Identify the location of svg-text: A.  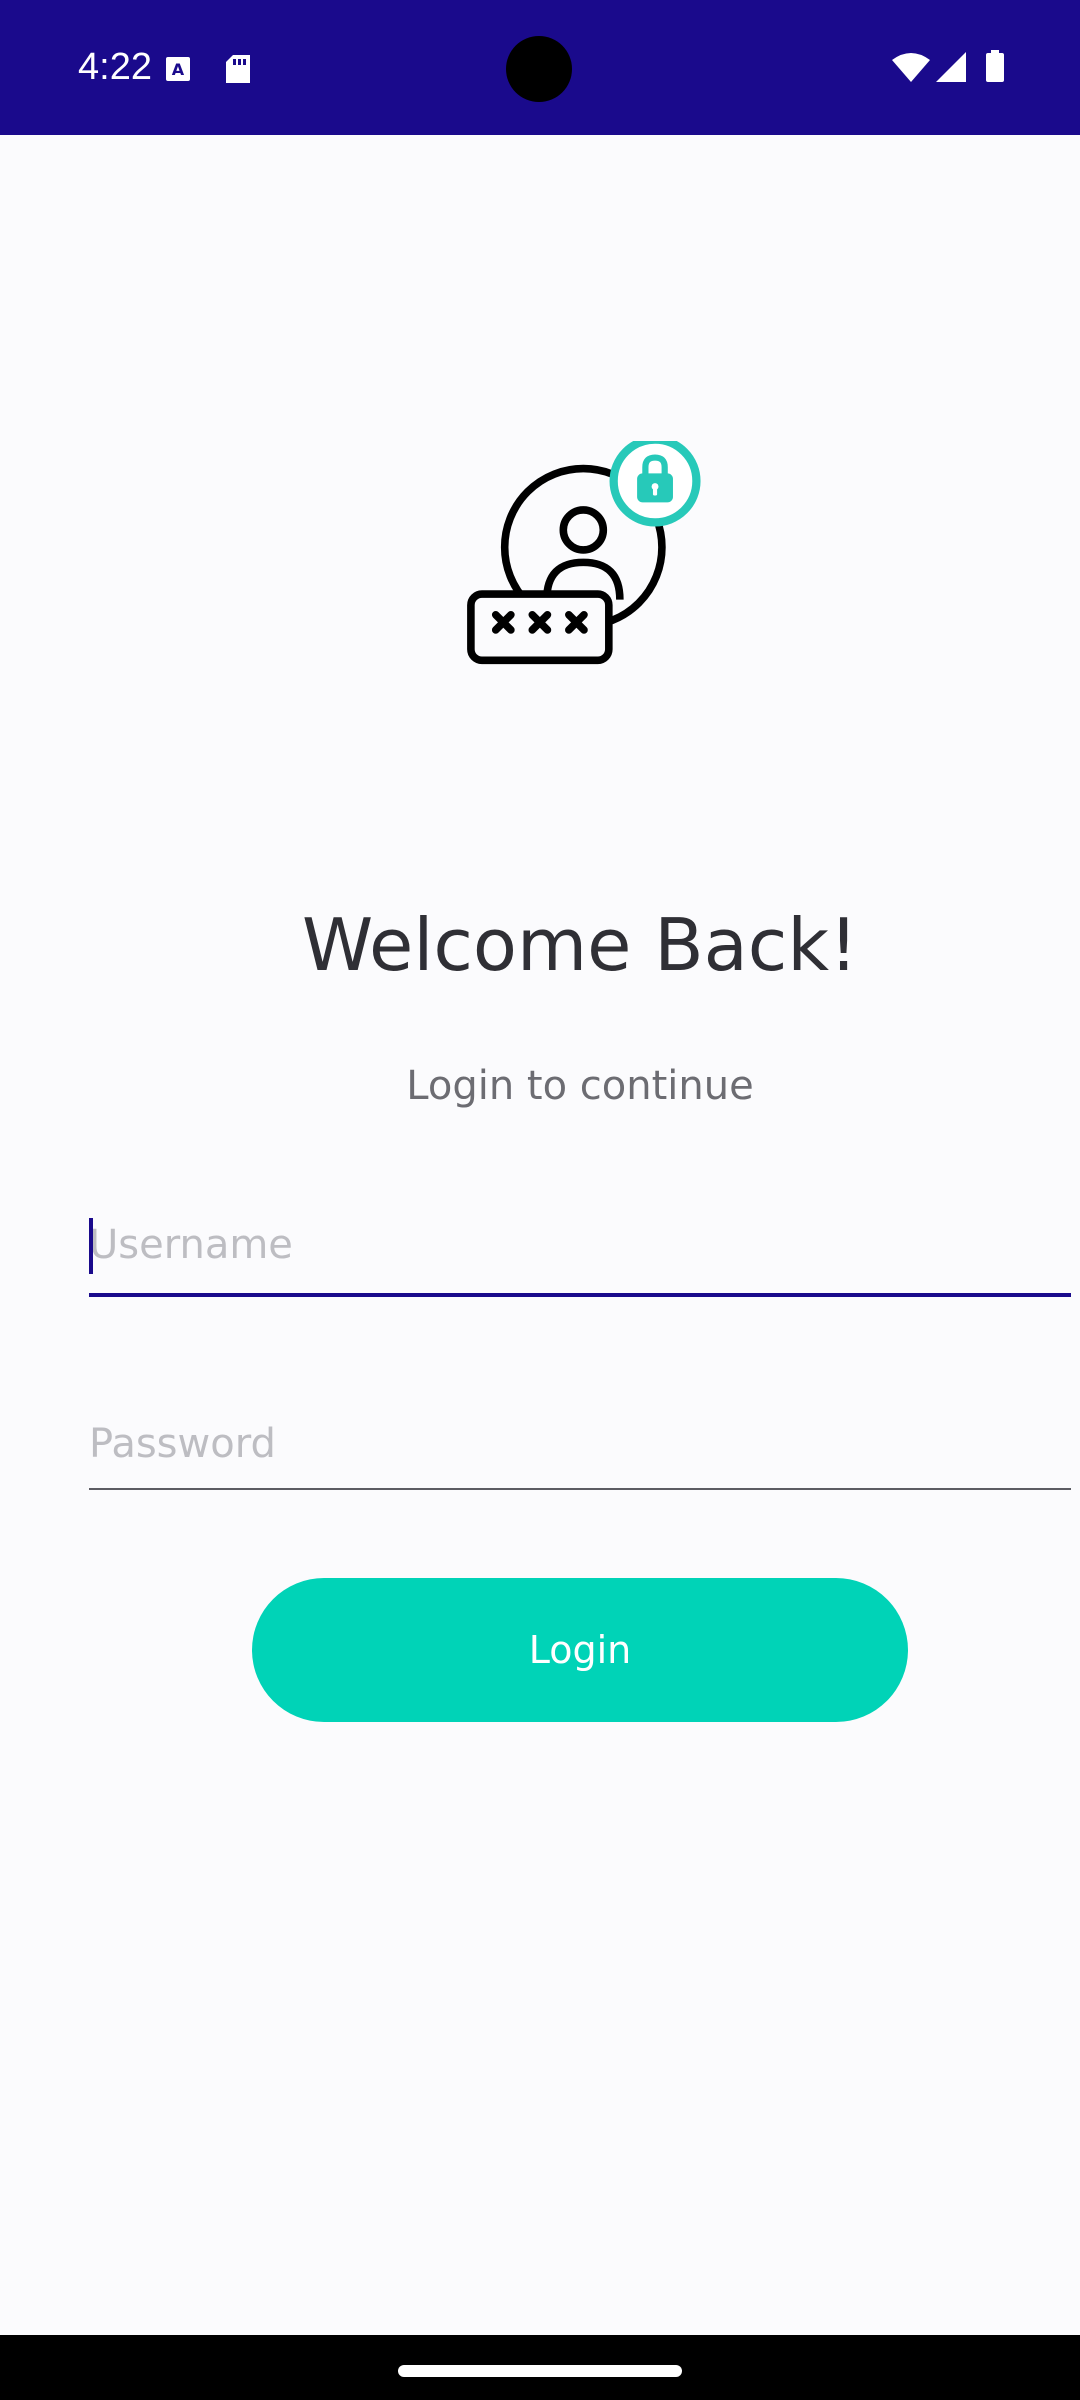
(178, 69).